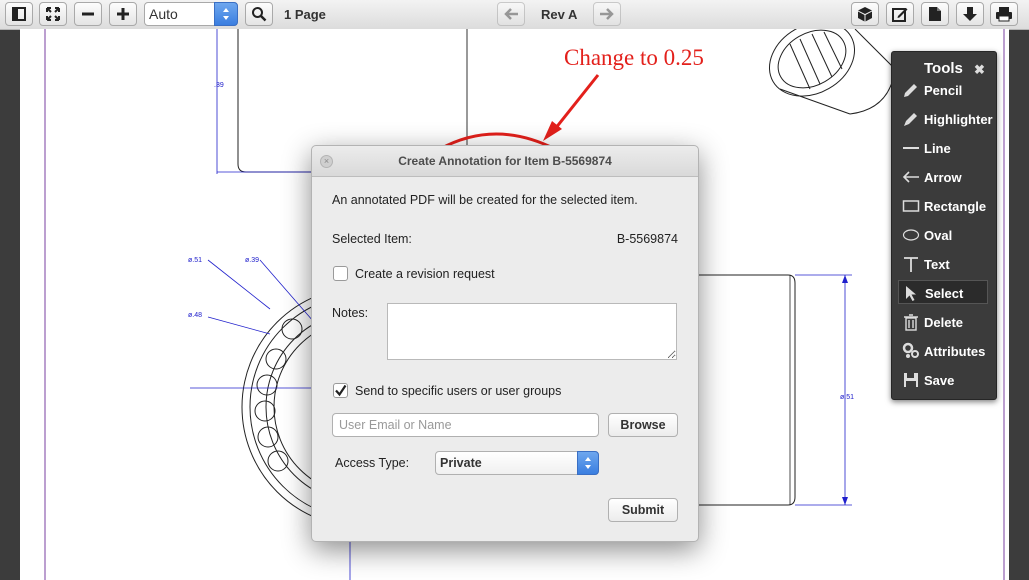 The width and height of the screenshot is (1029, 580). I want to click on highlighter-icon, so click(911, 119).